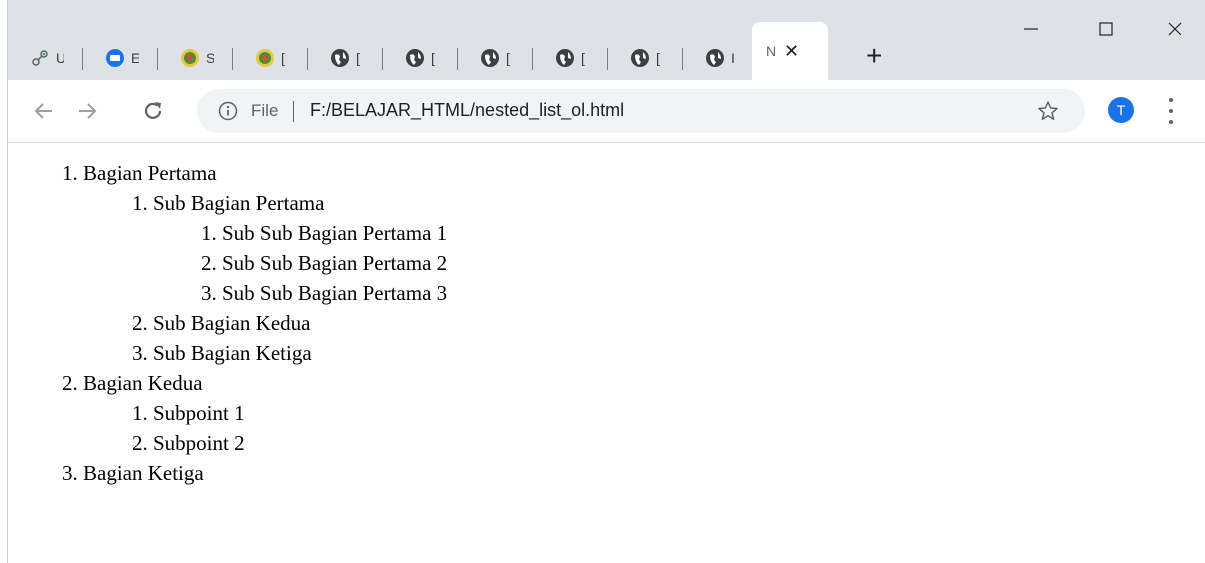 The image size is (1205, 563). I want to click on tab-title: I, so click(733, 58).